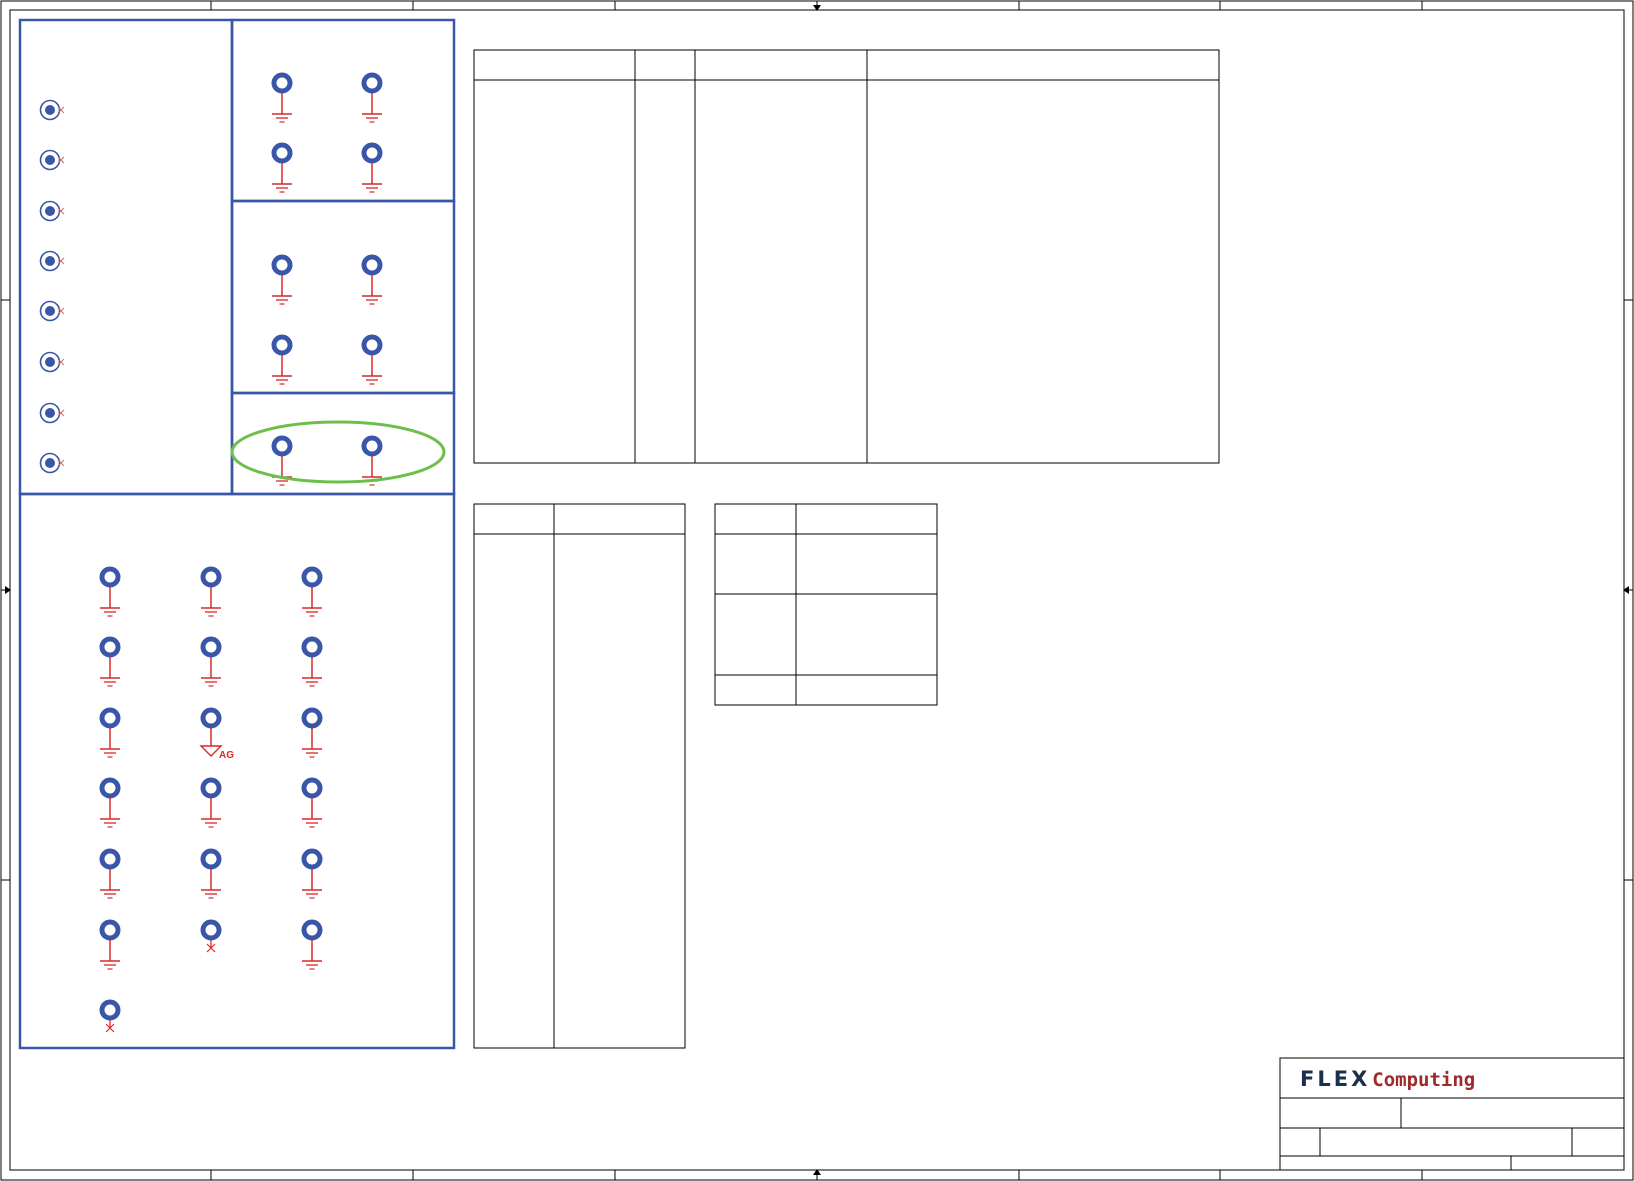 This screenshot has width=1634, height=1181. I want to click on no-connect-pins-column, so click(52, 286).